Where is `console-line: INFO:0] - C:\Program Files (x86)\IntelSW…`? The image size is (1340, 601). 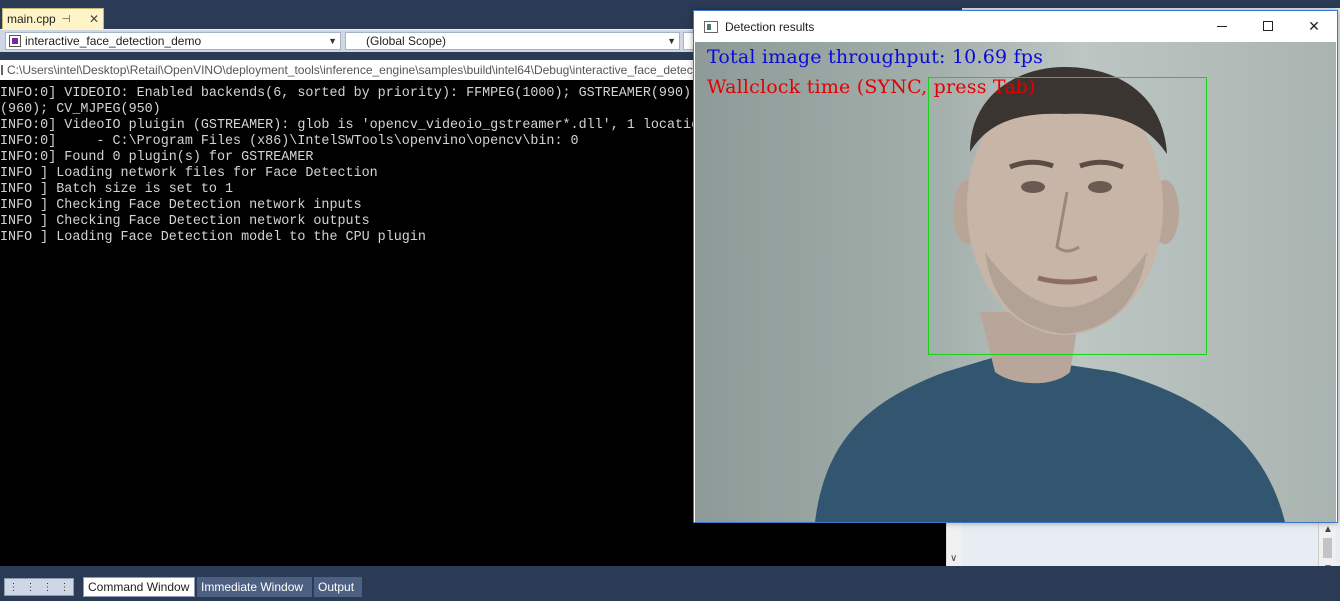 console-line: INFO:0] - C:\Program Files (x86)\IntelSW… is located at coordinates (289, 141).